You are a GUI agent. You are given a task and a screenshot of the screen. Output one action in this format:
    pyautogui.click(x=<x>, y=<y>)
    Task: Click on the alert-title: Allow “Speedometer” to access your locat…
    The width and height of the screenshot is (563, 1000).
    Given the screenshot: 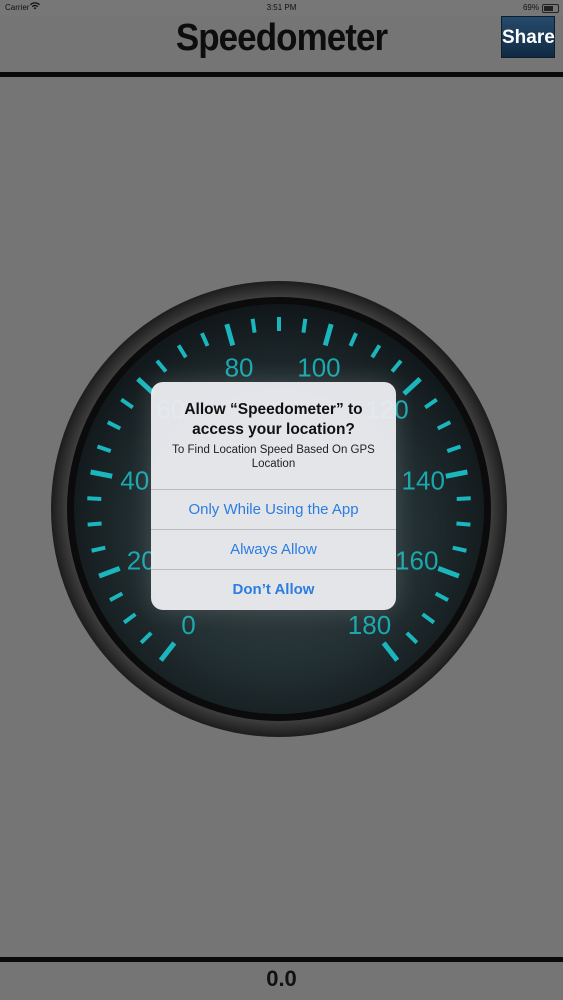 What is the action you would take?
    pyautogui.click(x=273, y=419)
    